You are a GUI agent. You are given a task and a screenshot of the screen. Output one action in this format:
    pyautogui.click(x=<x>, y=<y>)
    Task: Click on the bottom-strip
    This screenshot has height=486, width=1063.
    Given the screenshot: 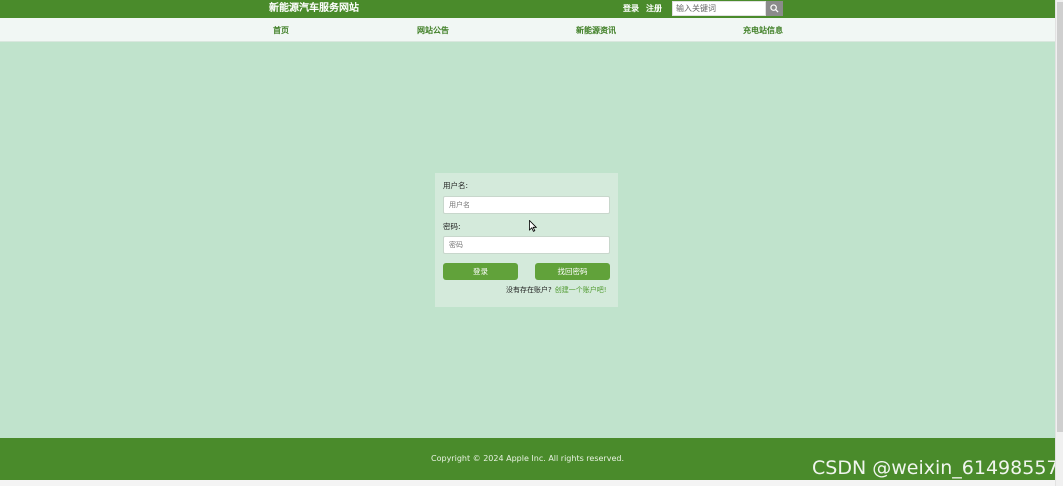 What is the action you would take?
    pyautogui.click(x=527, y=483)
    